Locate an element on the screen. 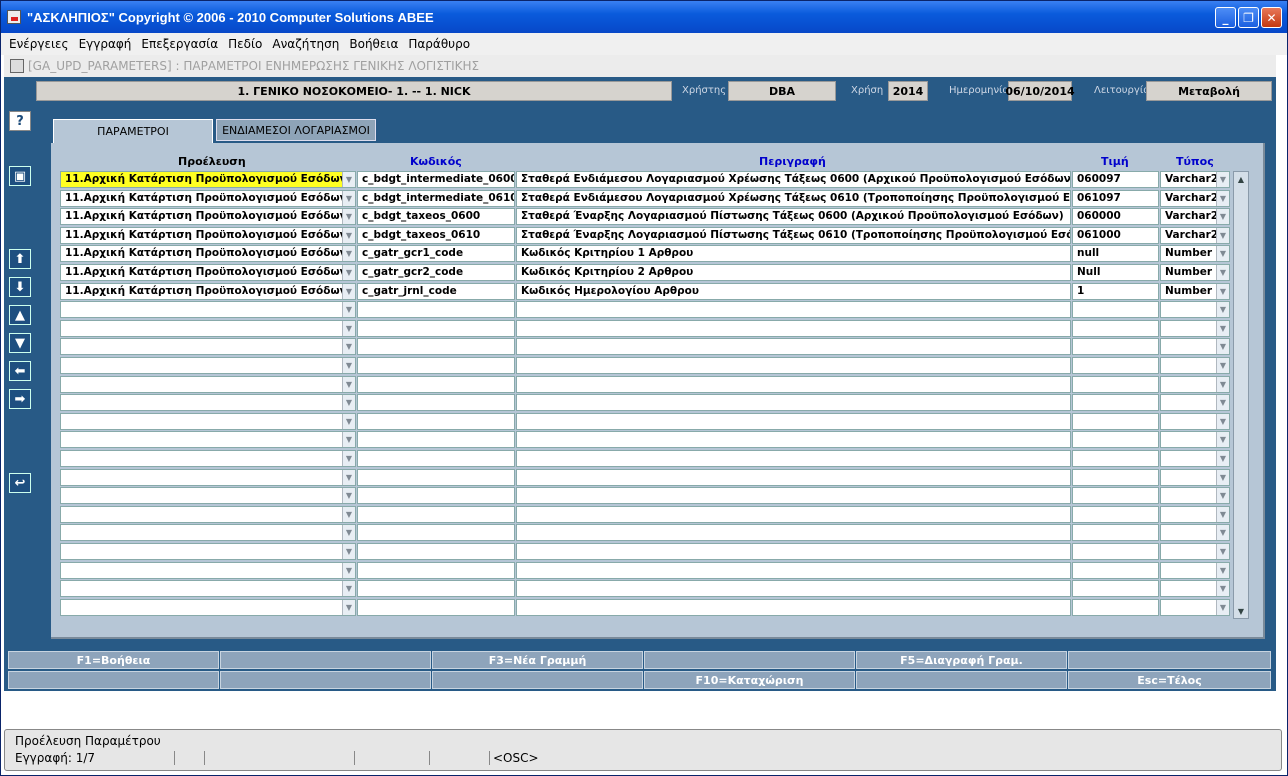 The image size is (1288, 776). prev-block-button: ⬅ is located at coordinates (20, 371).